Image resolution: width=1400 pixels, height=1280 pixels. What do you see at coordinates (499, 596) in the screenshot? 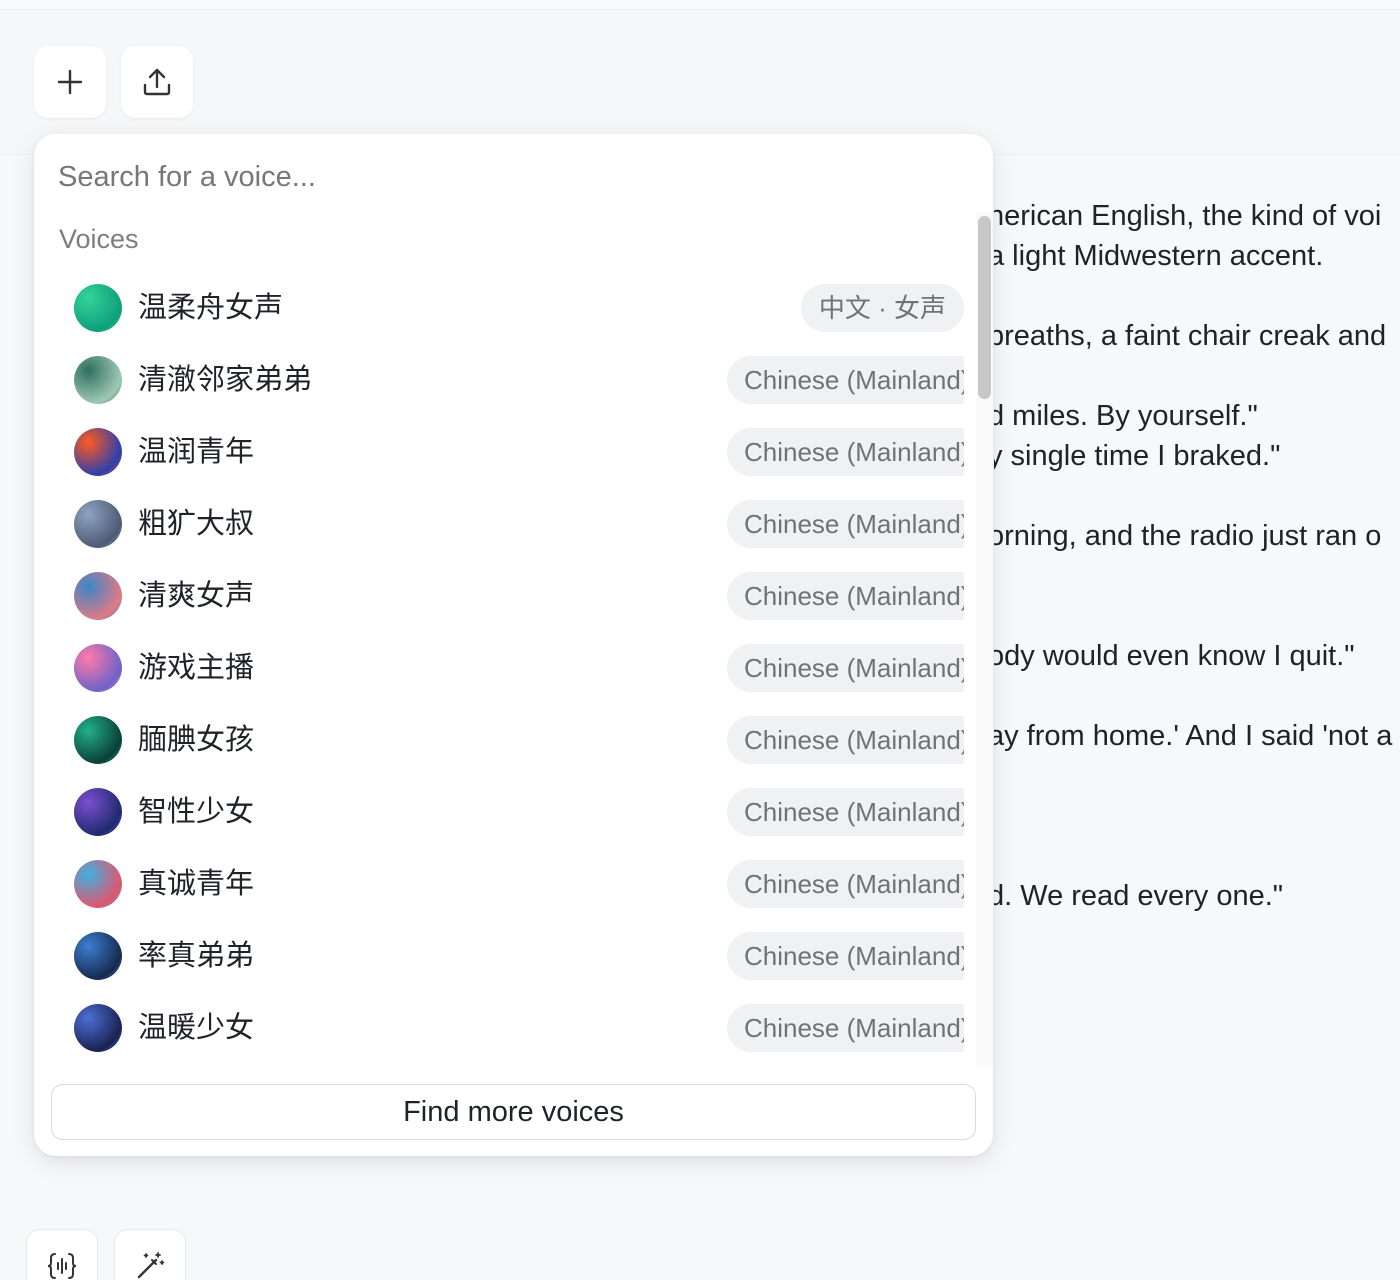
I see `voice-row: 清爽女声 Chinese (Mainland)` at bounding box center [499, 596].